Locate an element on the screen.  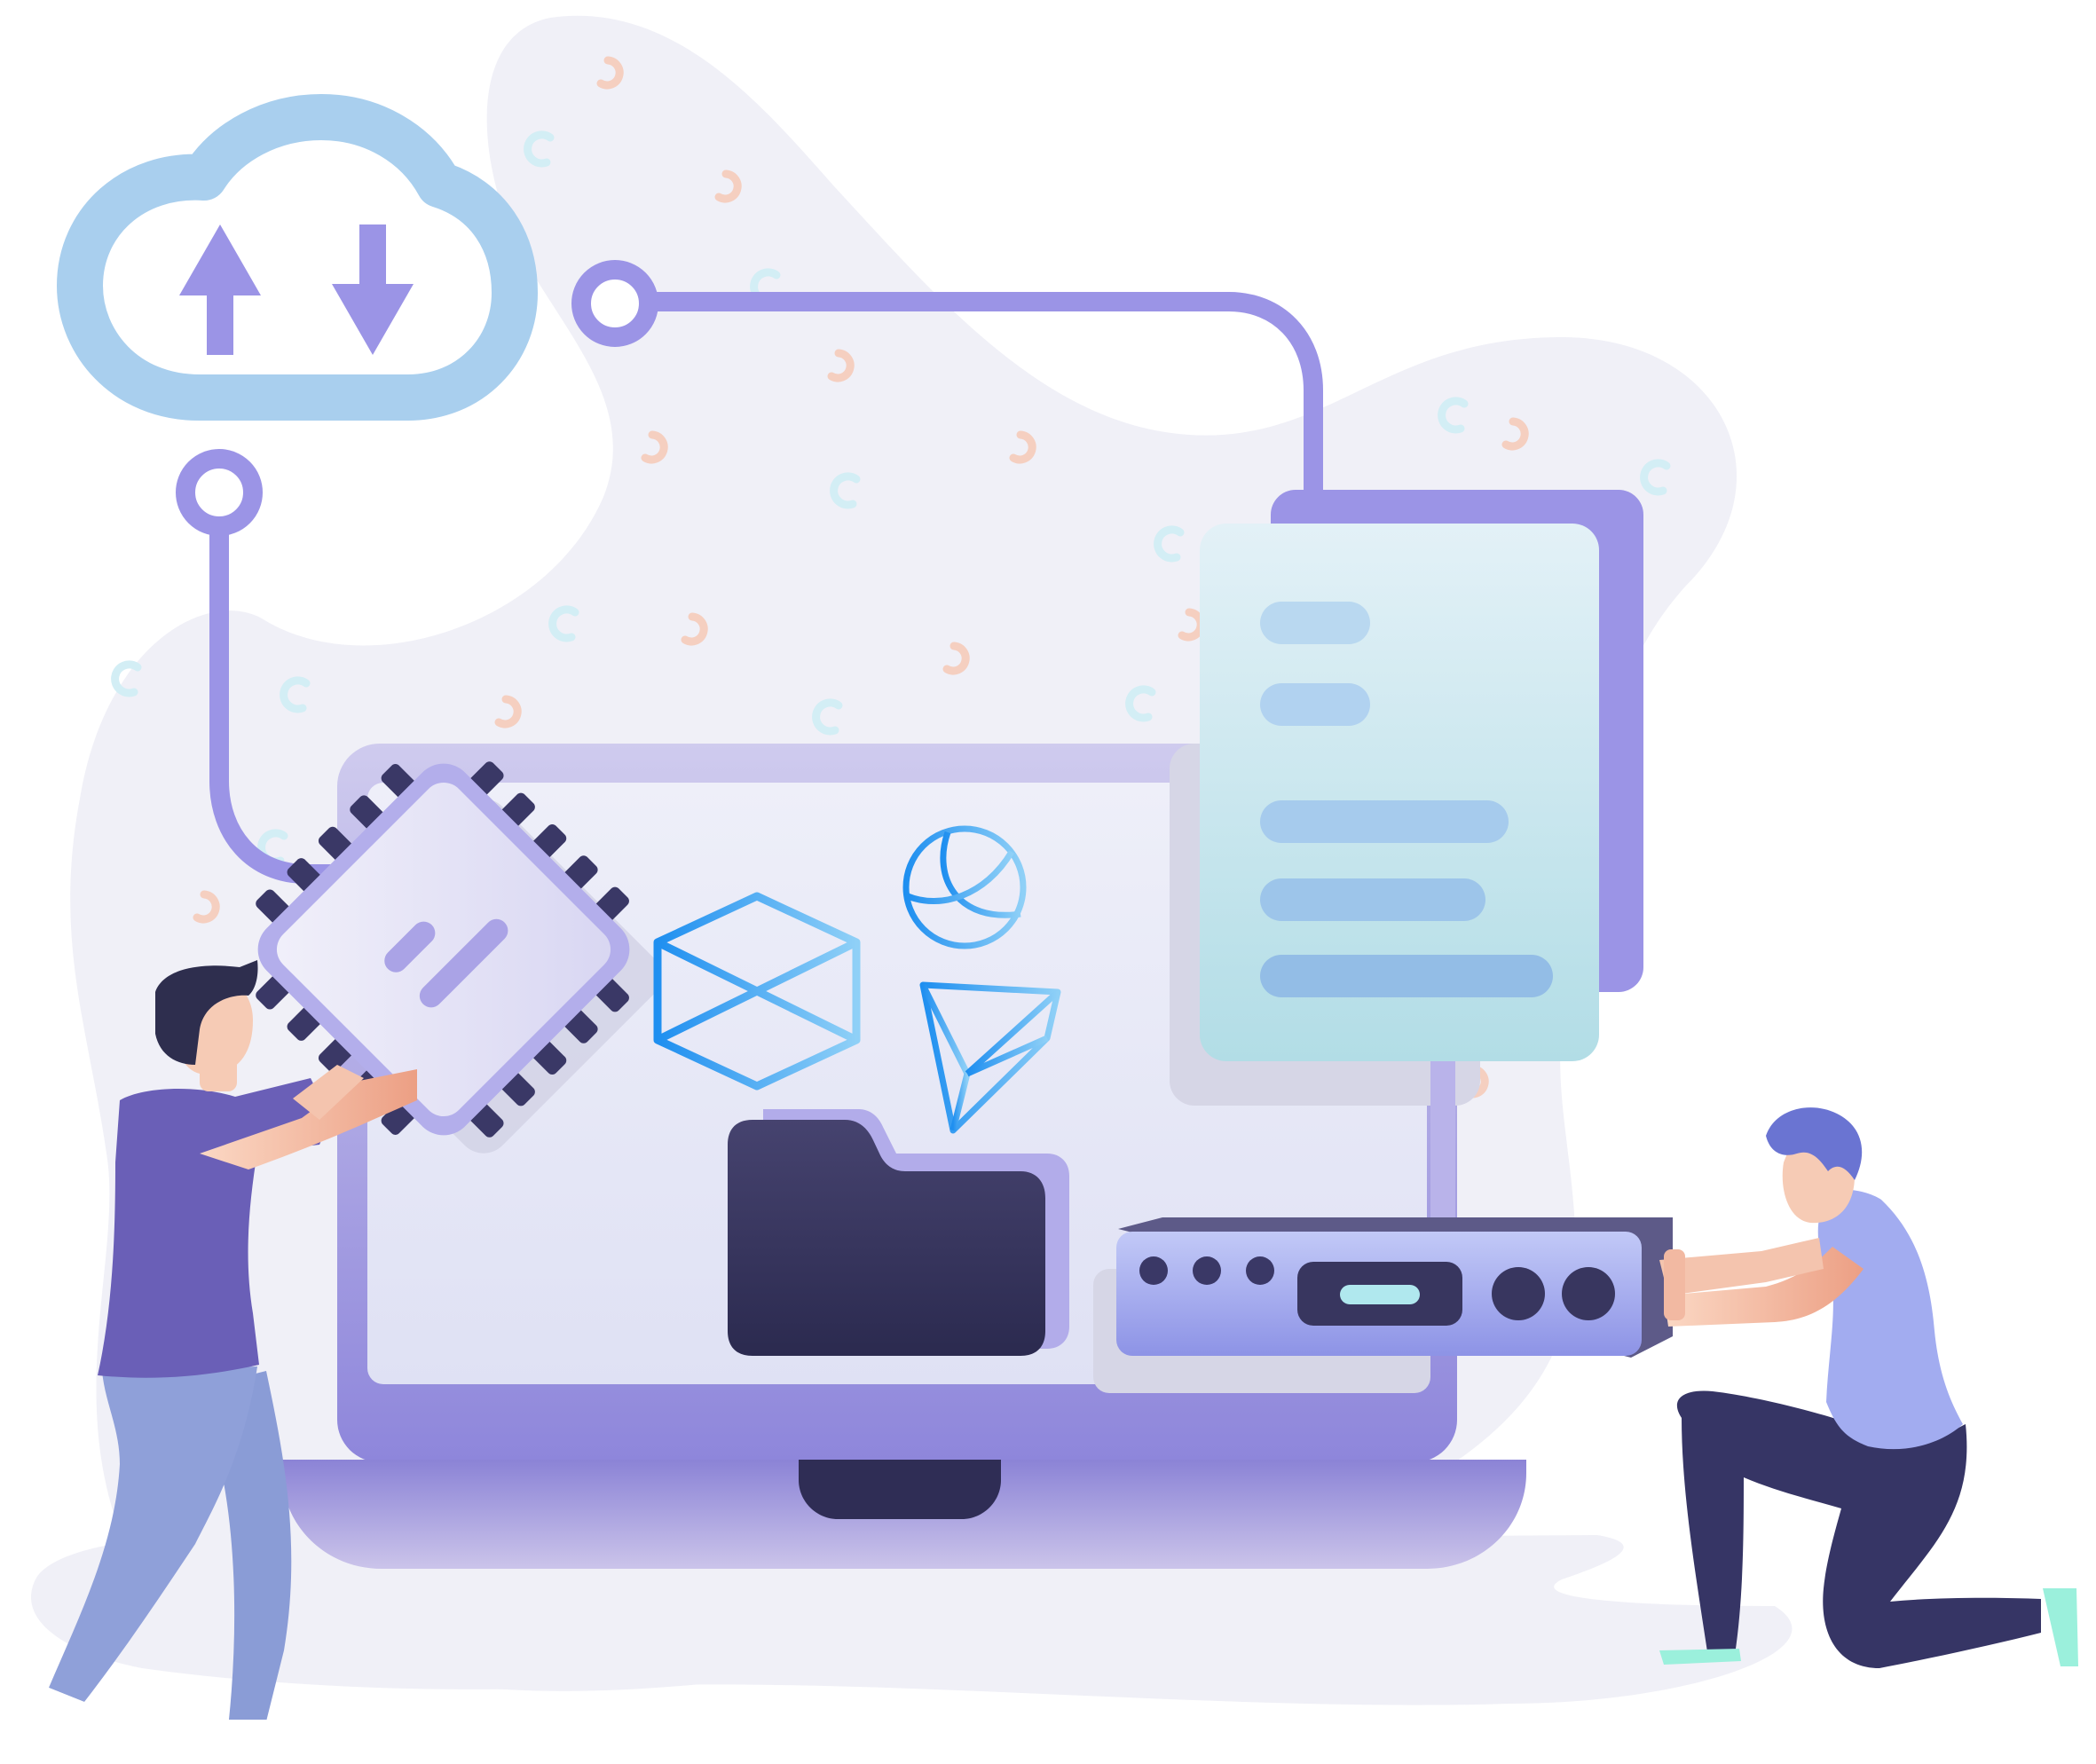
stand-line is located at coordinates (1443, 1139).